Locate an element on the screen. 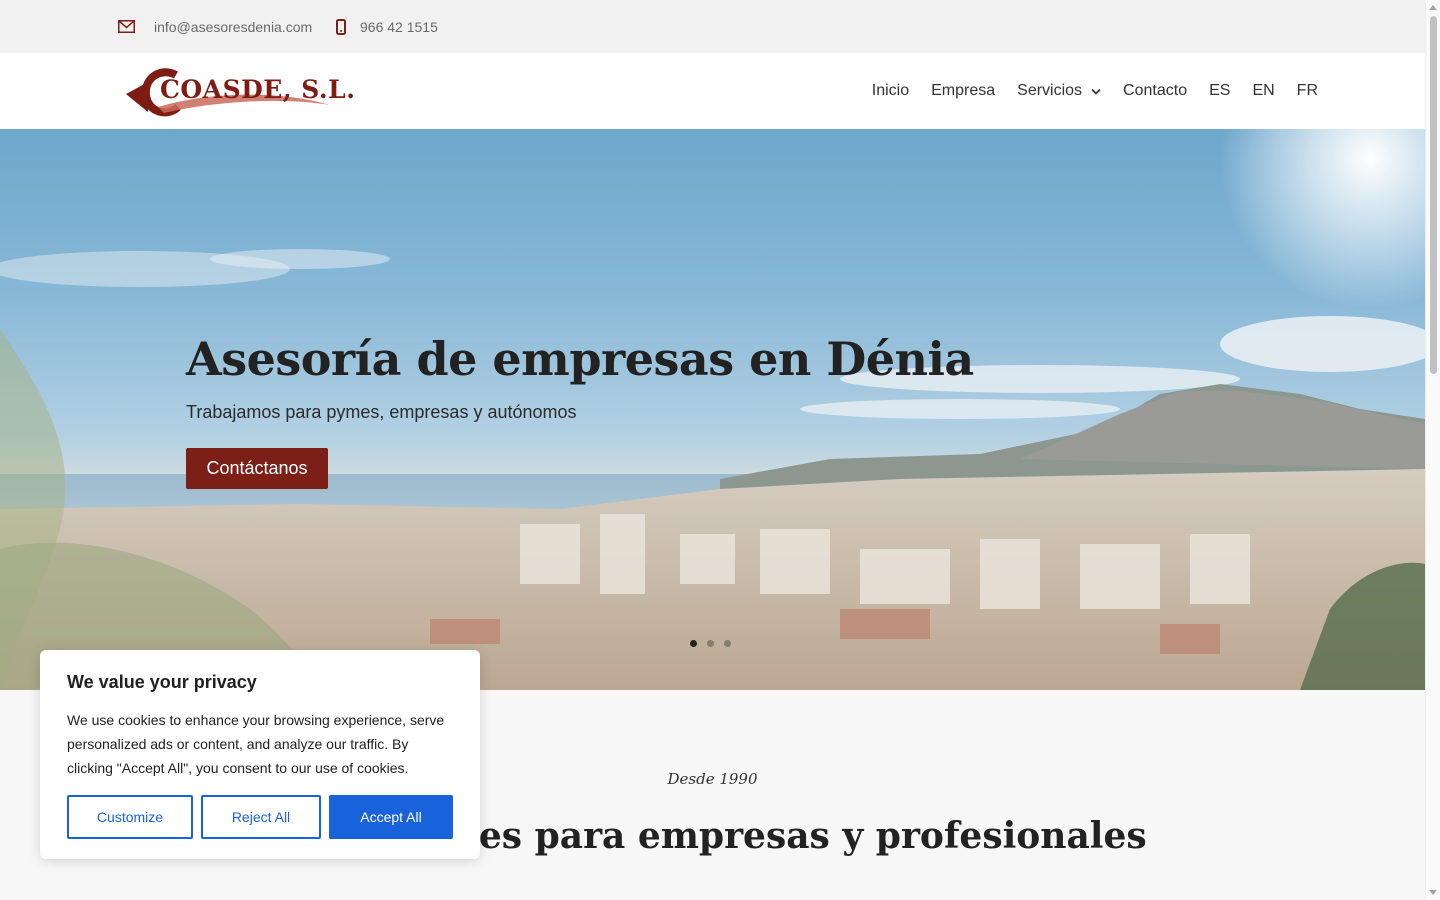  cookie-title: We value your privacy is located at coordinates (162, 682).